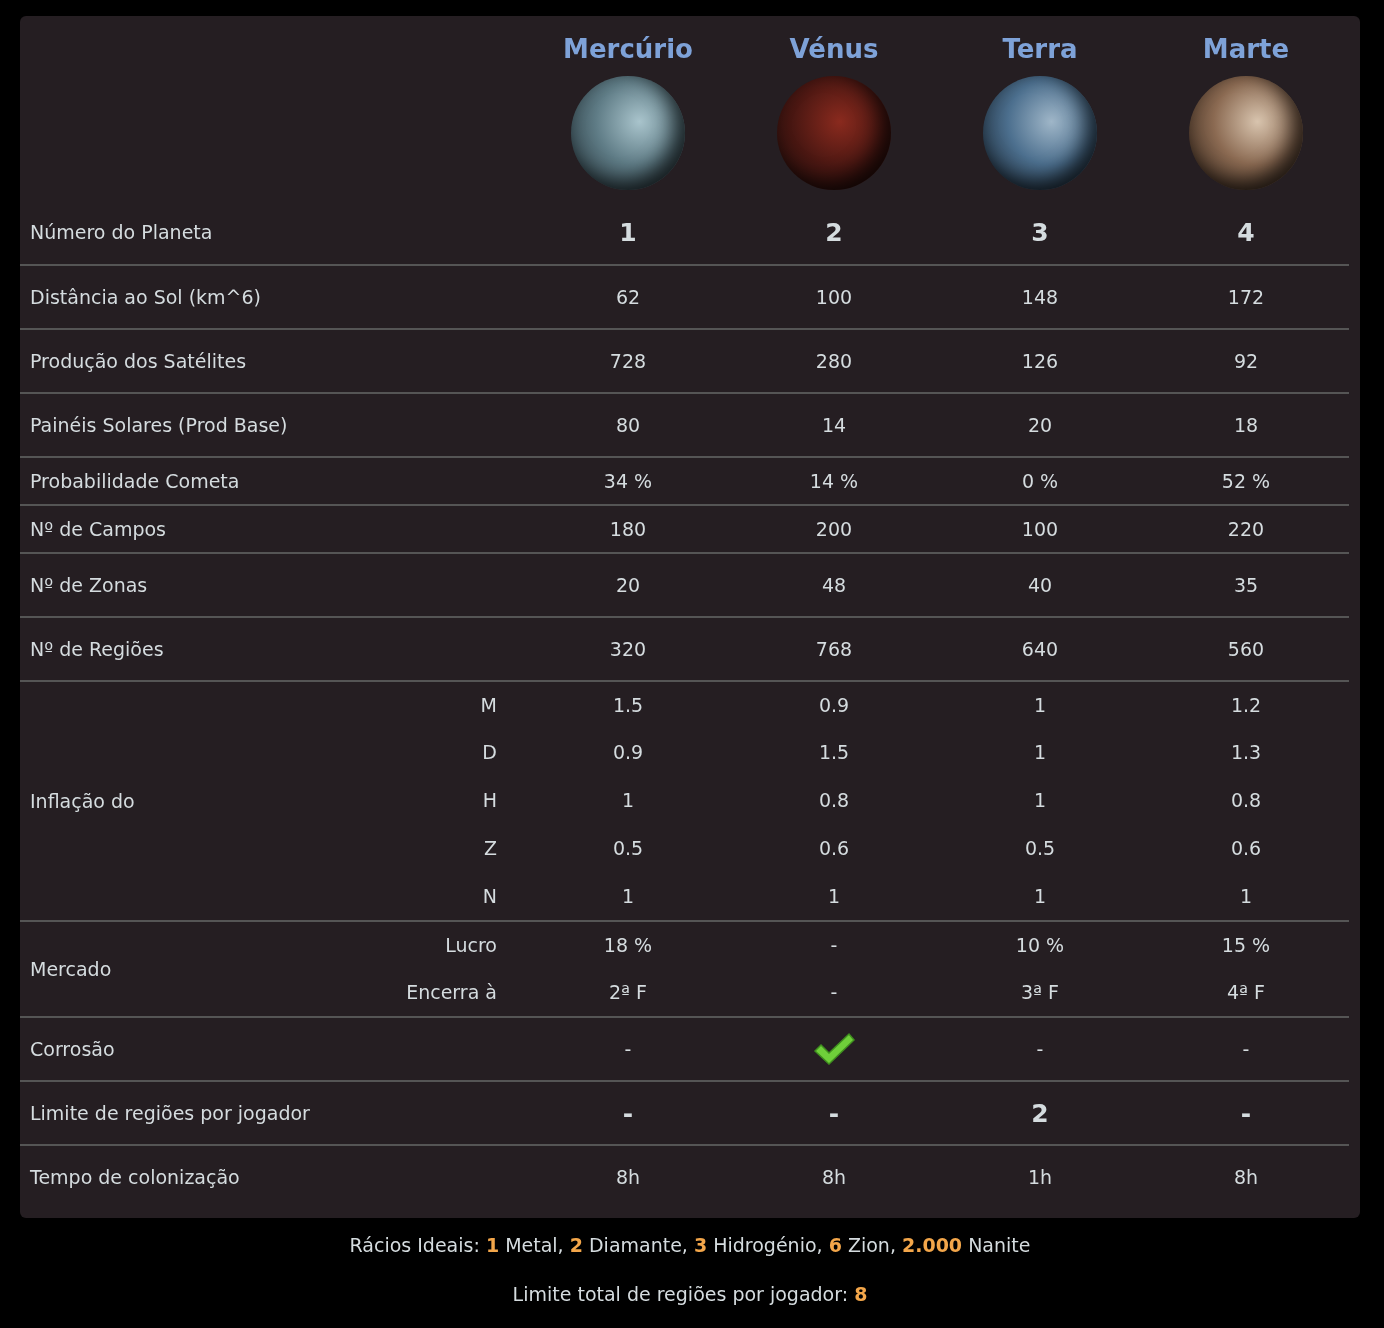  I want to click on table-cell: 280, so click(834, 361).